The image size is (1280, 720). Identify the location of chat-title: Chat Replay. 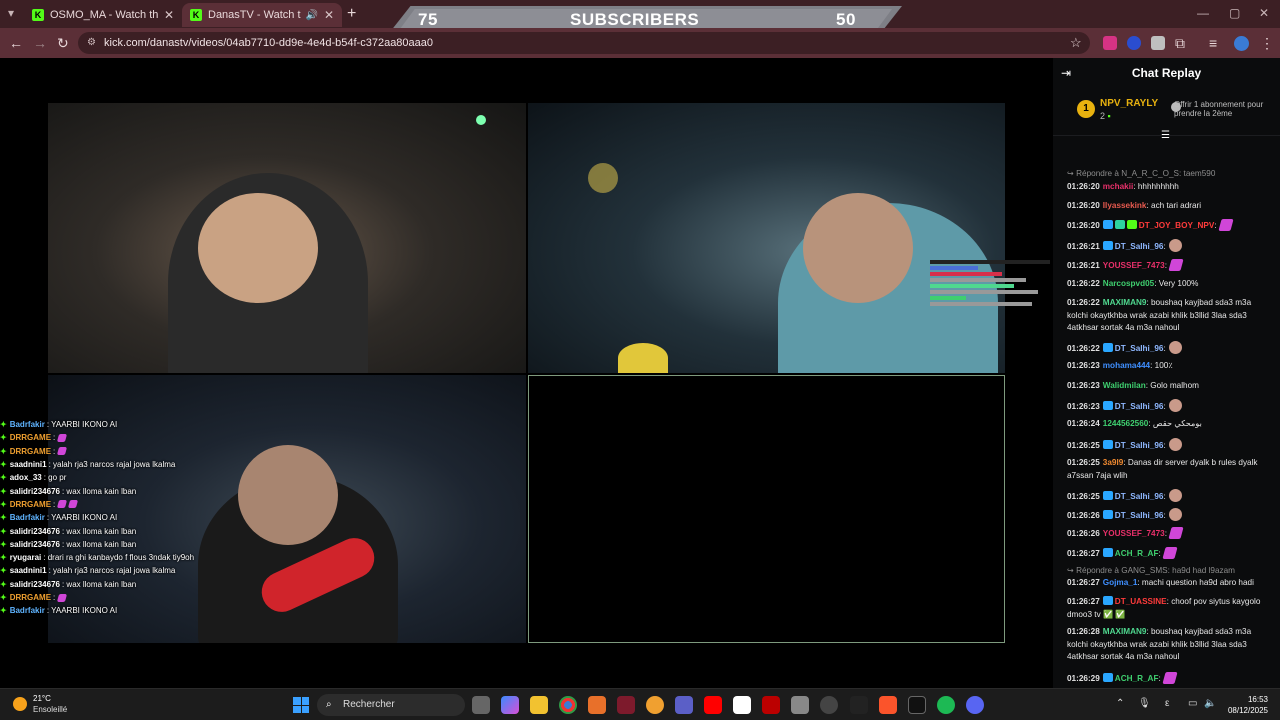
(1166, 73).